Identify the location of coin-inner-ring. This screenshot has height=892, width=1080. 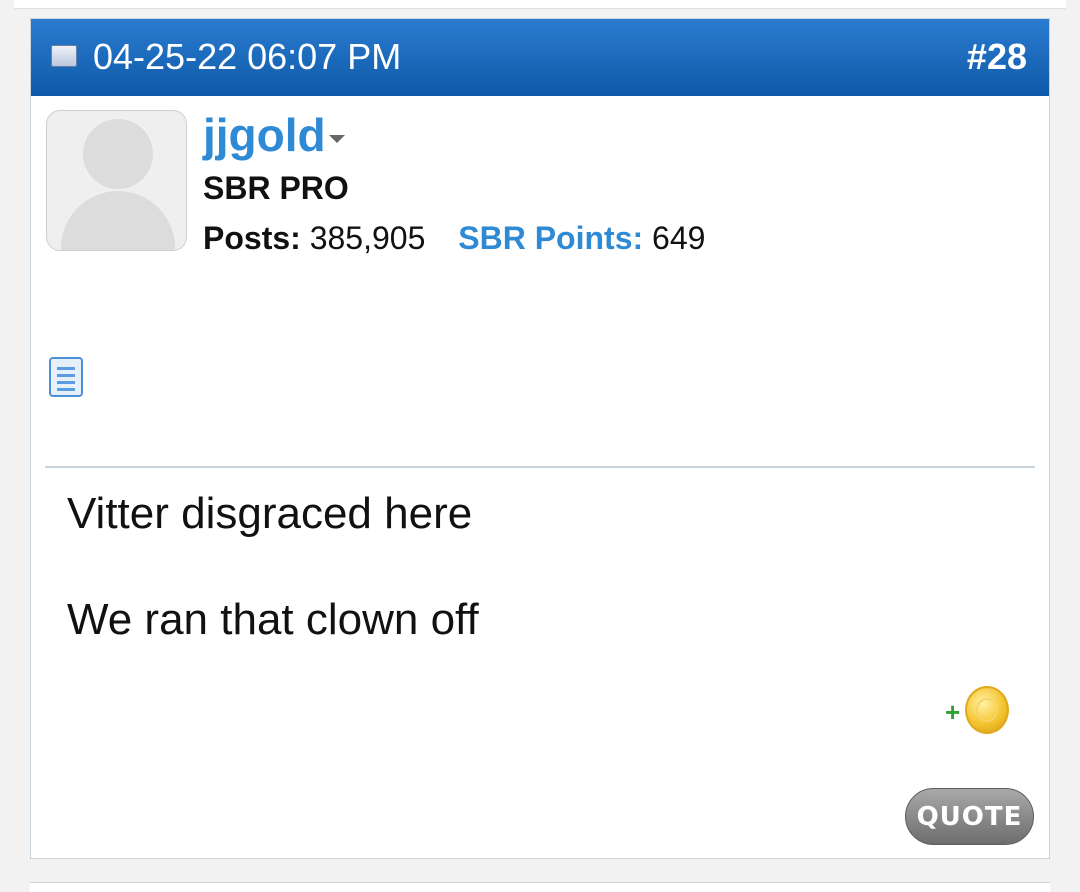
(987, 710).